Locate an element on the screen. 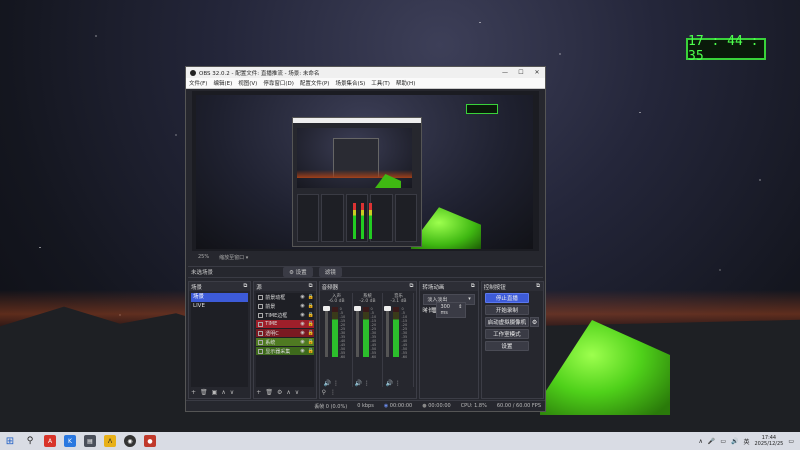 The height and width of the screenshot is (450, 800). preview-canvas is located at coordinates (364, 172).